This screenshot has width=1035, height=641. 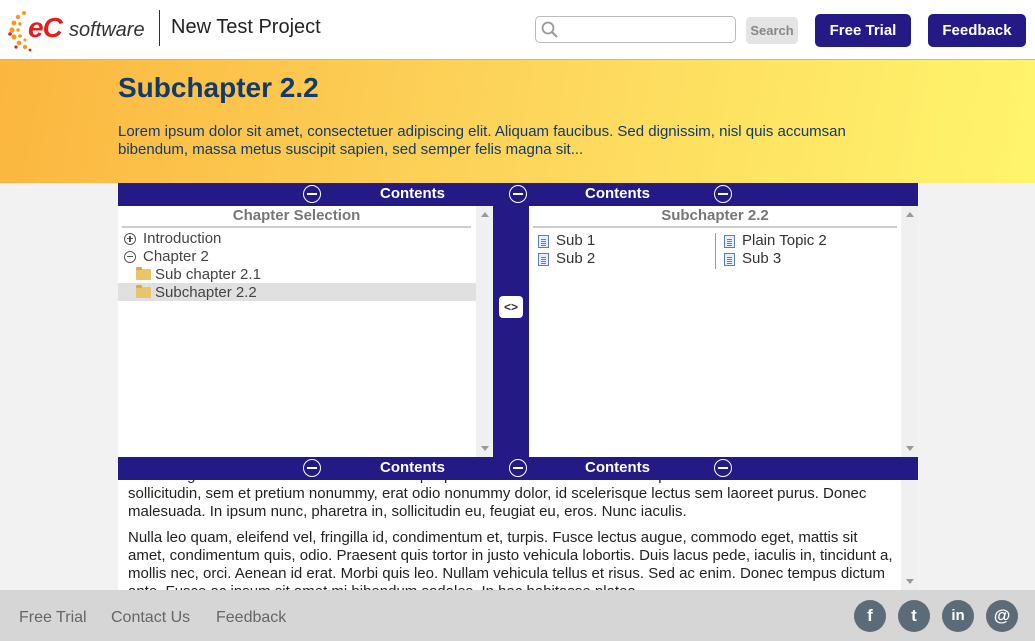 I want to click on tree-item-label: Subchapter 2.2, so click(x=206, y=292).